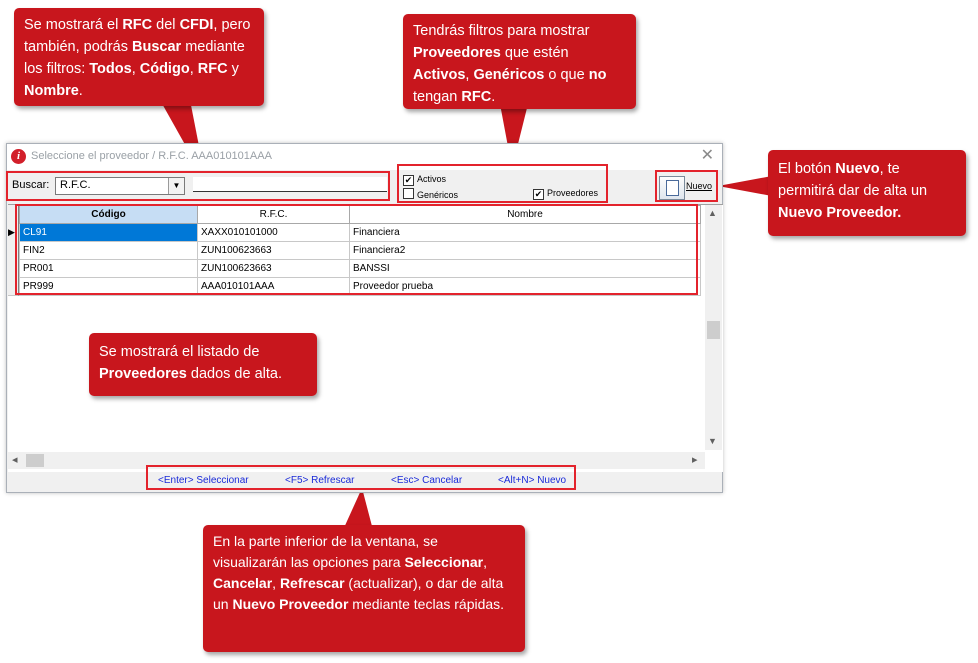 The height and width of the screenshot is (663, 978). What do you see at coordinates (166, 25) in the screenshot?
I see `callout-text: del` at bounding box center [166, 25].